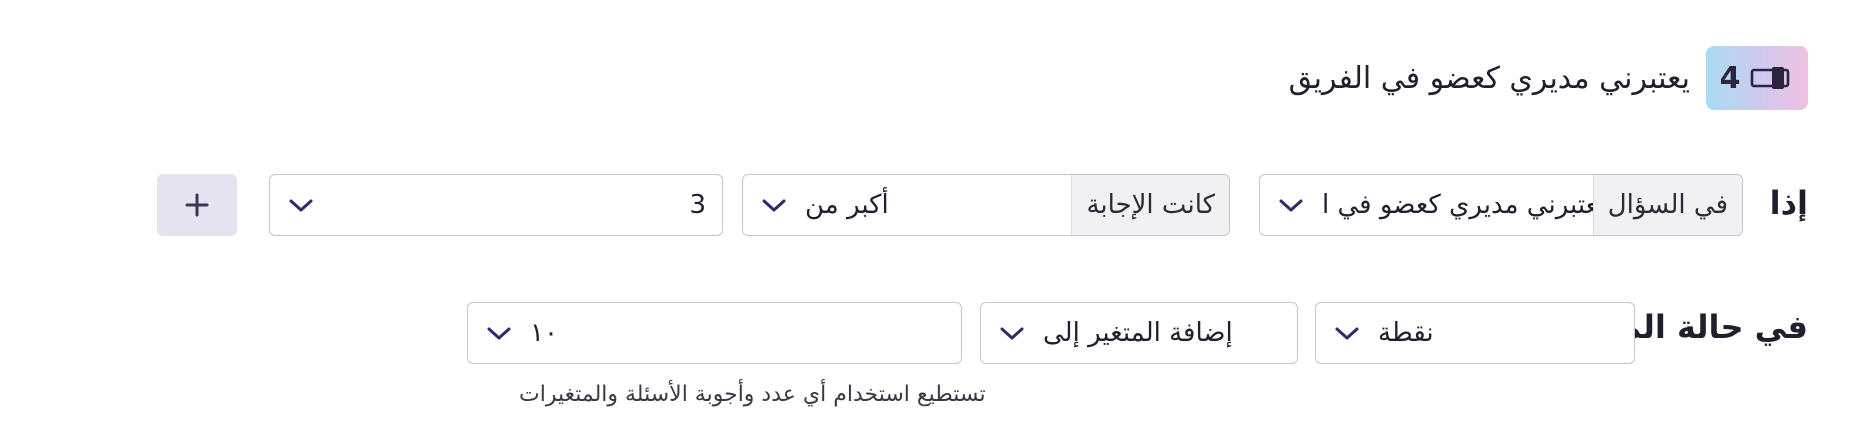 The width and height of the screenshot is (1872, 432). I want to click on operator-select-prefix: كانت الإجابة, so click(1150, 205).